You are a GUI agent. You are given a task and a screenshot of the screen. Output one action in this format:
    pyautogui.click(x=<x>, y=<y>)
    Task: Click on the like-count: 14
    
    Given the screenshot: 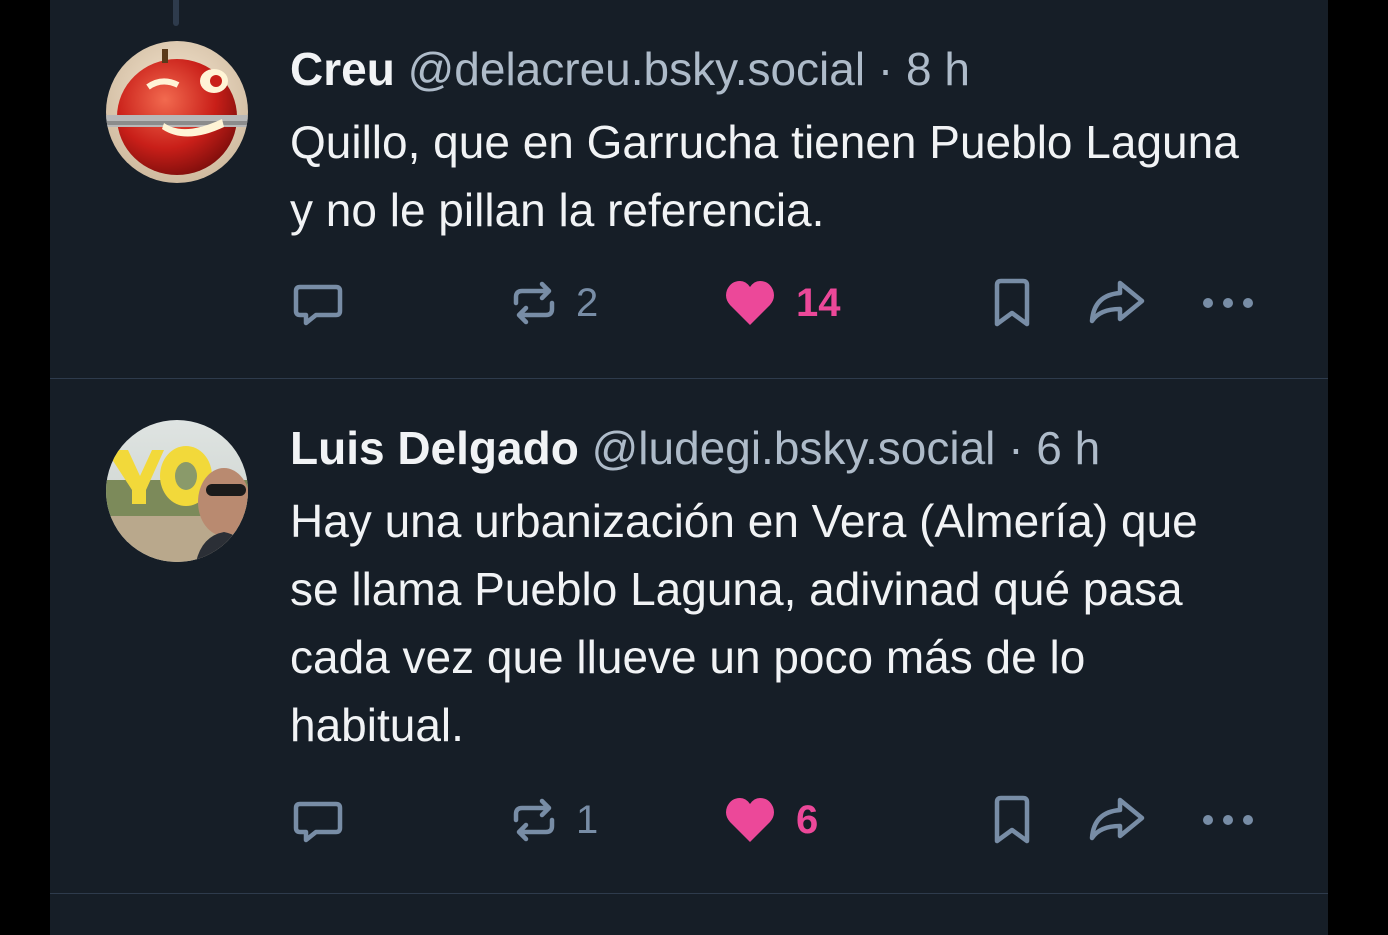 What is the action you would take?
    pyautogui.click(x=818, y=302)
    